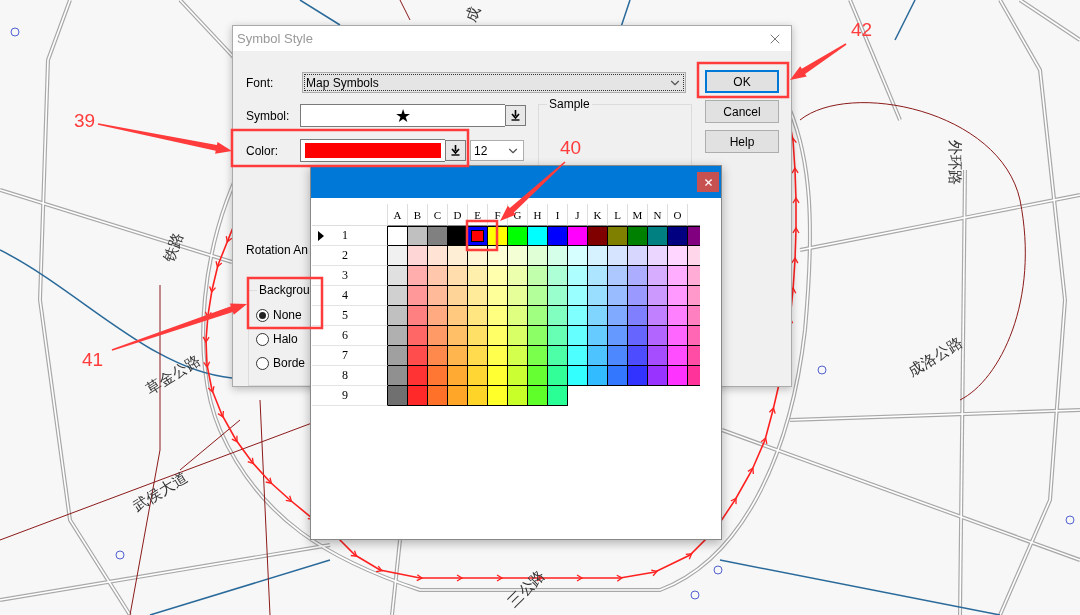 The width and height of the screenshot is (1080, 615). Describe the element at coordinates (372, 150) in the screenshot. I see `color-field` at that location.